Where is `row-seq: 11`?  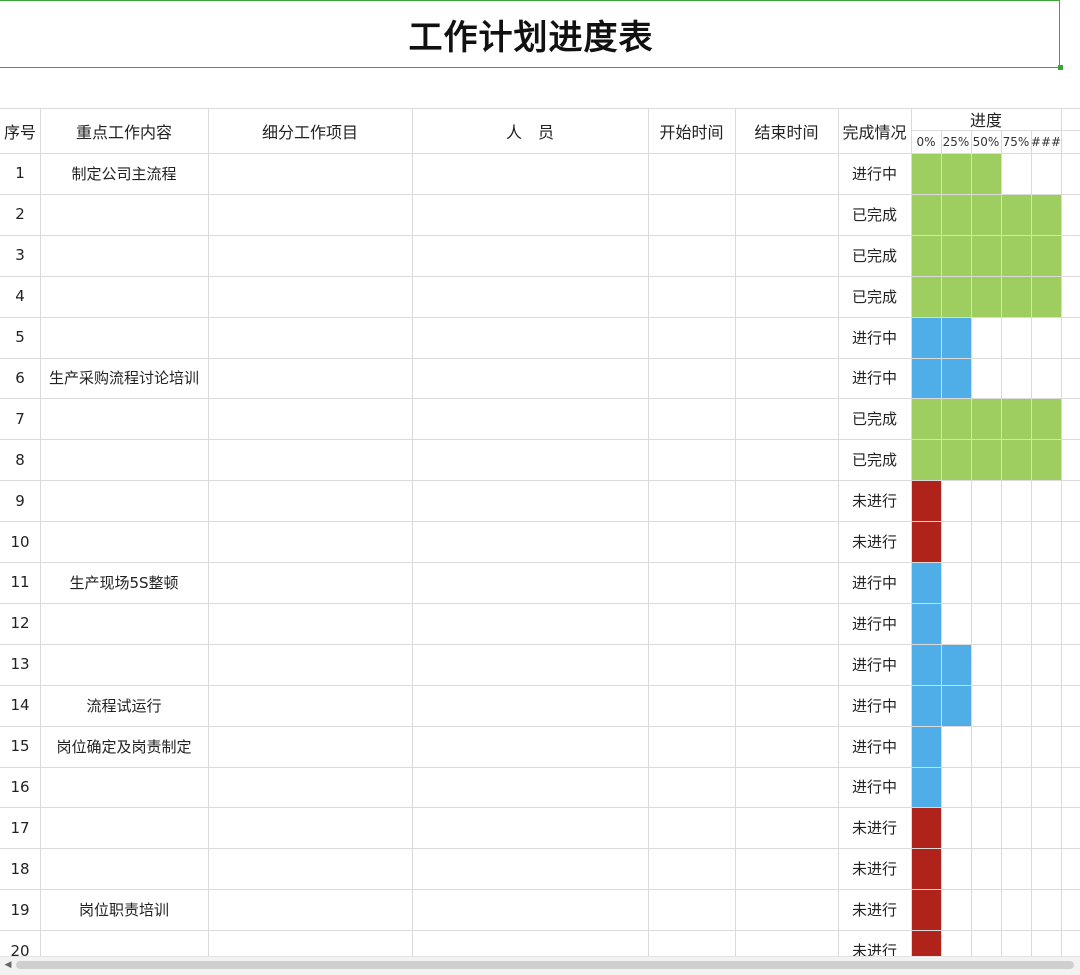 row-seq: 11 is located at coordinates (20, 582).